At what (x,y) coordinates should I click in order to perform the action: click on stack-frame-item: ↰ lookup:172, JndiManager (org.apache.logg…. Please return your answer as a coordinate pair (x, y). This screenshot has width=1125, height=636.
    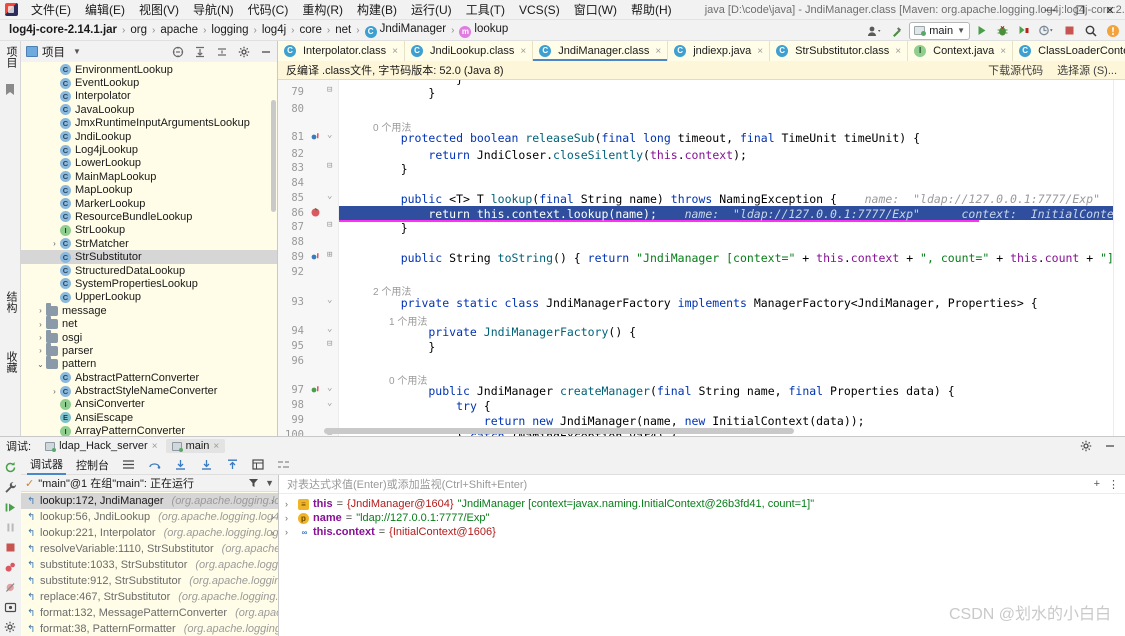
    Looking at the image, I should click on (149, 501).